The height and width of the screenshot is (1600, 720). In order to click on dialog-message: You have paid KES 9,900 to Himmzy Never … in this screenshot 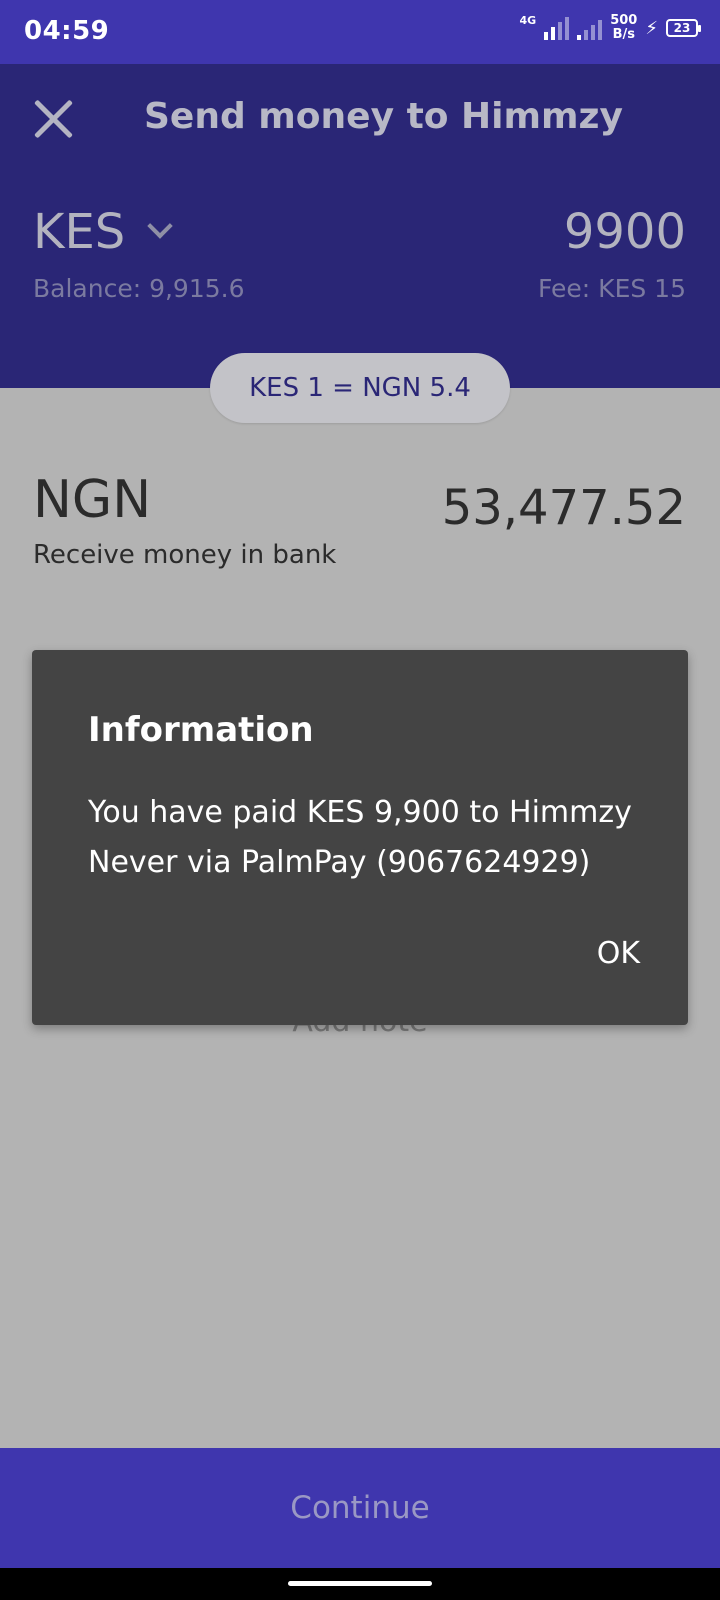, I will do `click(360, 837)`.